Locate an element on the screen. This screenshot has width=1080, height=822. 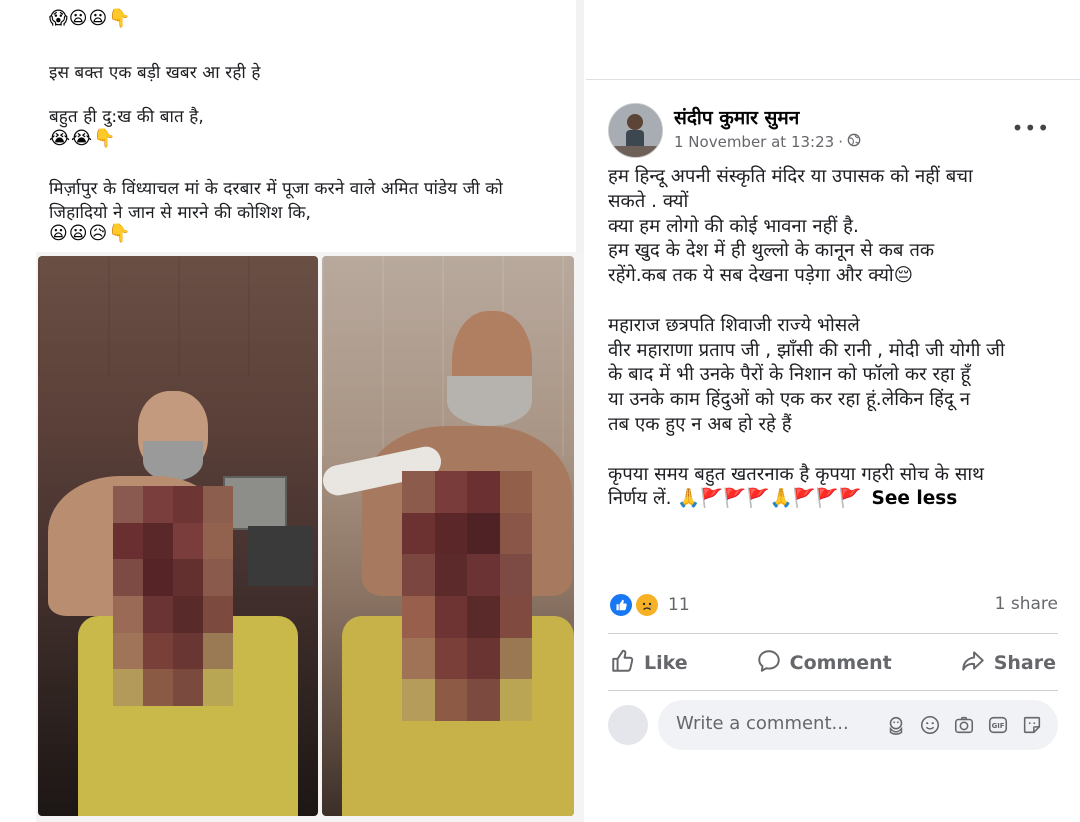
post-body-last-line: निर्णय लें. 🙏🚩🚩🚩🙏🚩🚩🚩 See less is located at coordinates (838, 499).